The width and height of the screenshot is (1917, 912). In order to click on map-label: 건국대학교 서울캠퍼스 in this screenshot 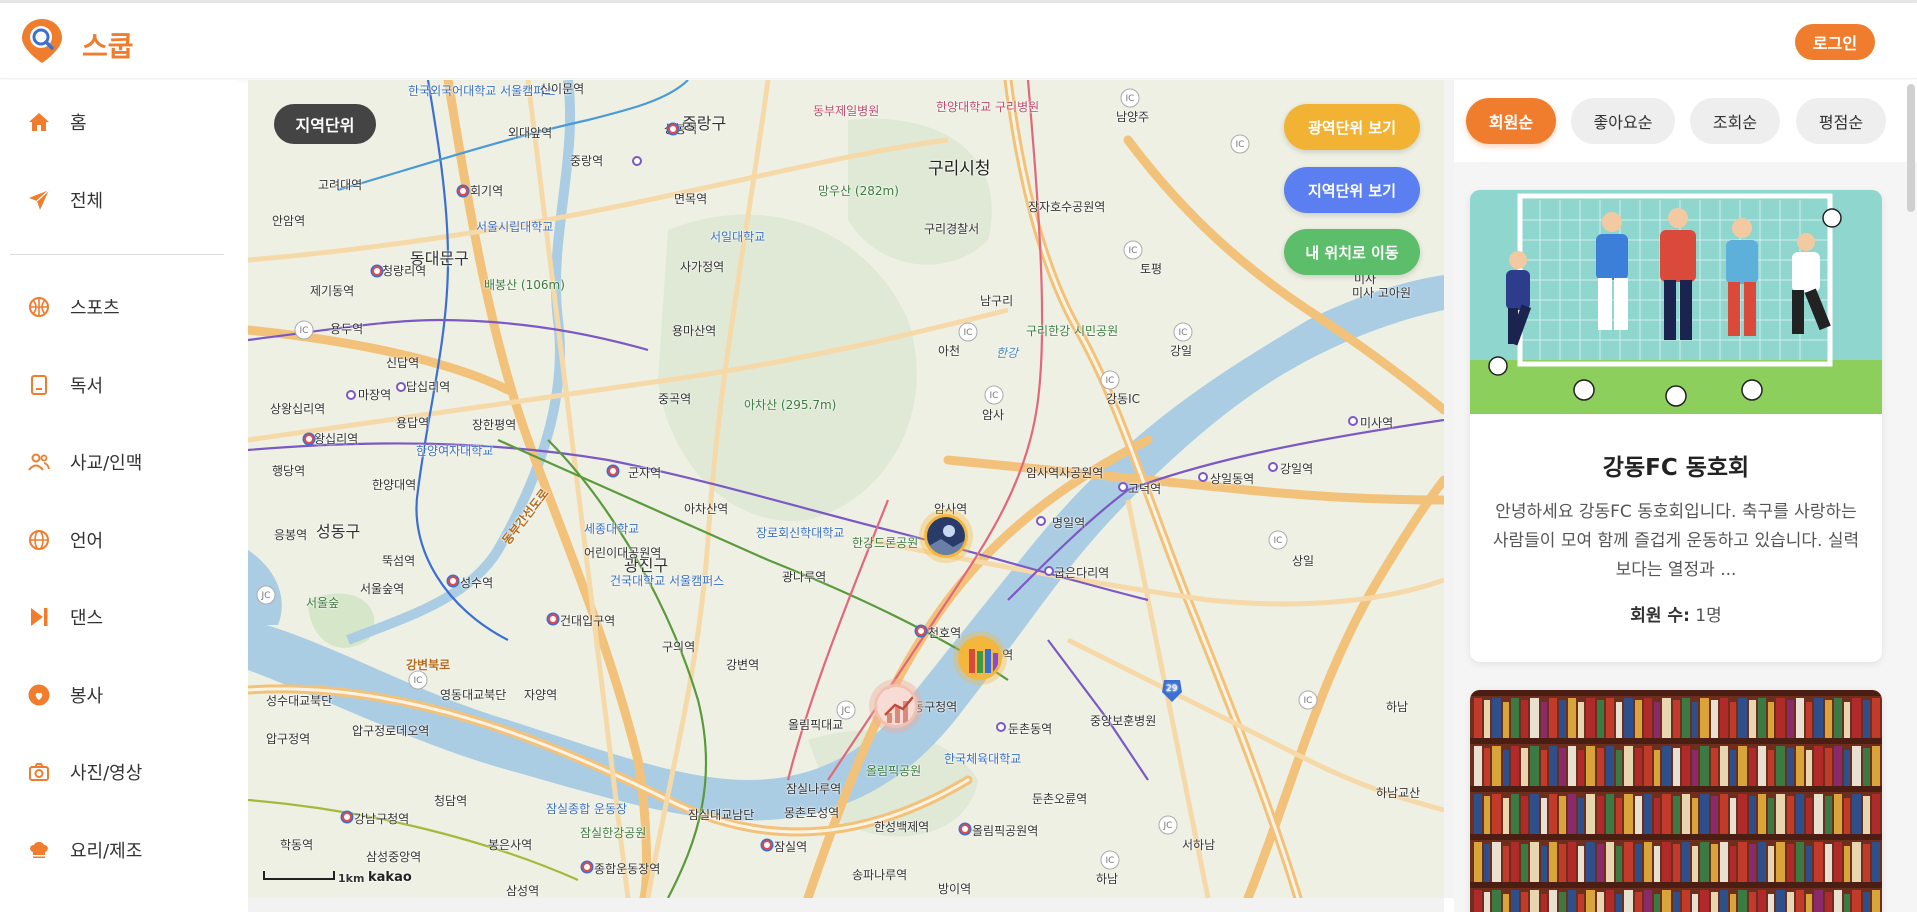, I will do `click(667, 580)`.